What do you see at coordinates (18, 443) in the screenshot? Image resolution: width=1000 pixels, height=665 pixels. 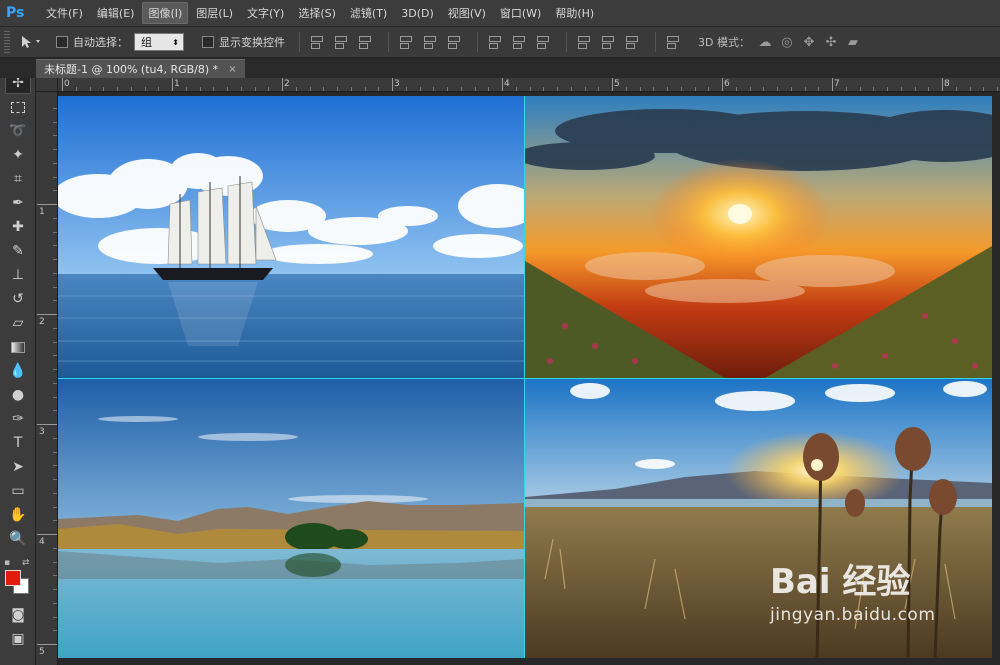 I see `type-tool-icon: T` at bounding box center [18, 443].